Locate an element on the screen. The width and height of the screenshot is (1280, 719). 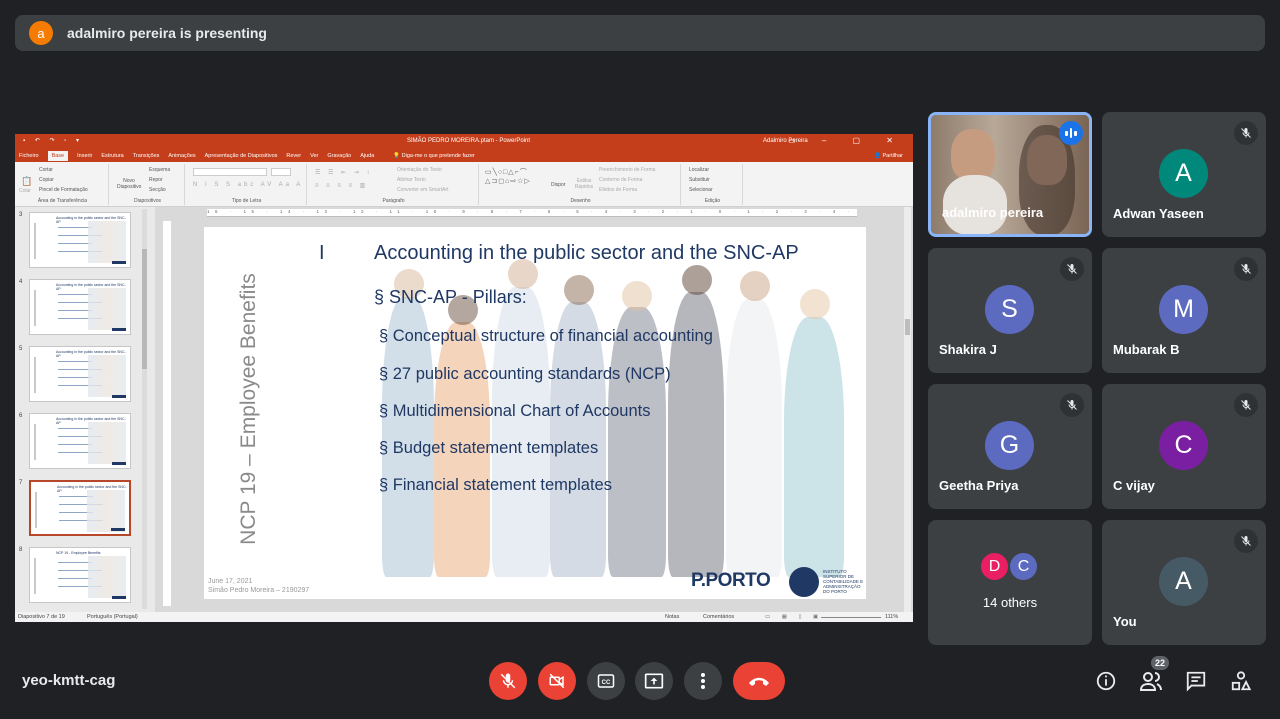
shape-outline-label: Contorno de Forma is located at coordinates (621, 180).